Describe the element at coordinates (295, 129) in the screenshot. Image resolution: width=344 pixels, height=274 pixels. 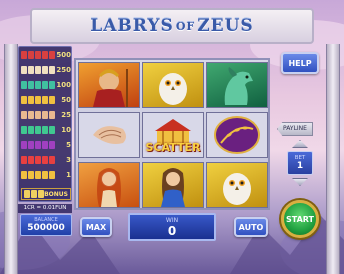
I see `payline-indicator: PAYLINE` at that location.